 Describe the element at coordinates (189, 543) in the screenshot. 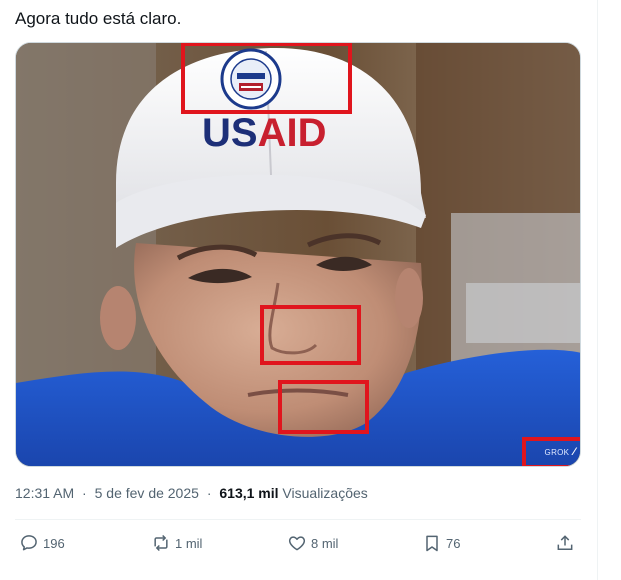

I see `repost-count: 1 mil` at that location.